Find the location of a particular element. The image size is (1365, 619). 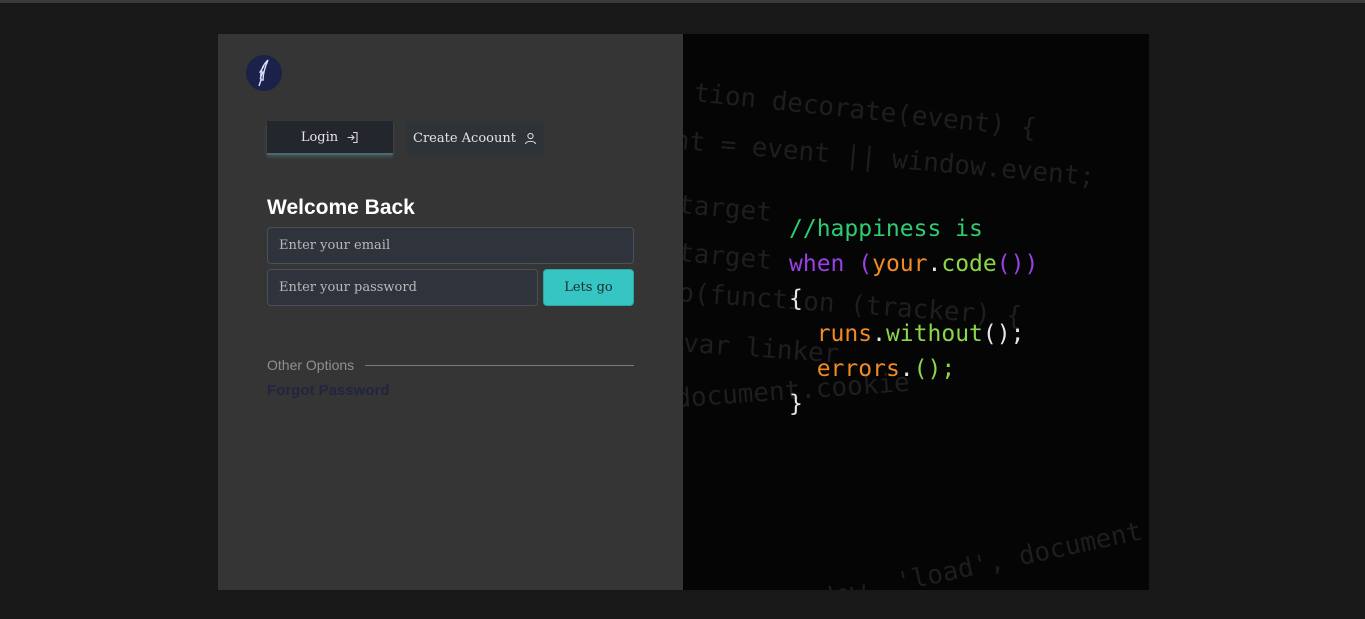

divider is located at coordinates (499, 365).